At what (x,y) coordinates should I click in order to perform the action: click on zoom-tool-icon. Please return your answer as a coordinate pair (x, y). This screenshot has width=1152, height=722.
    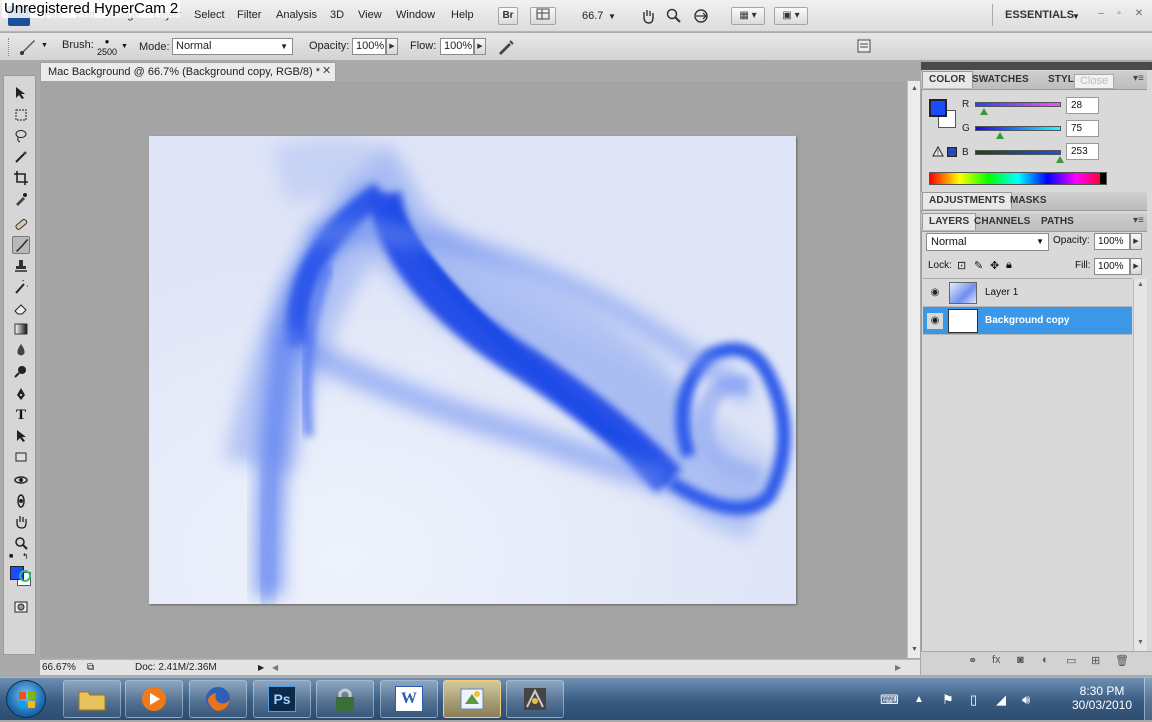
    Looking at the image, I should click on (674, 16).